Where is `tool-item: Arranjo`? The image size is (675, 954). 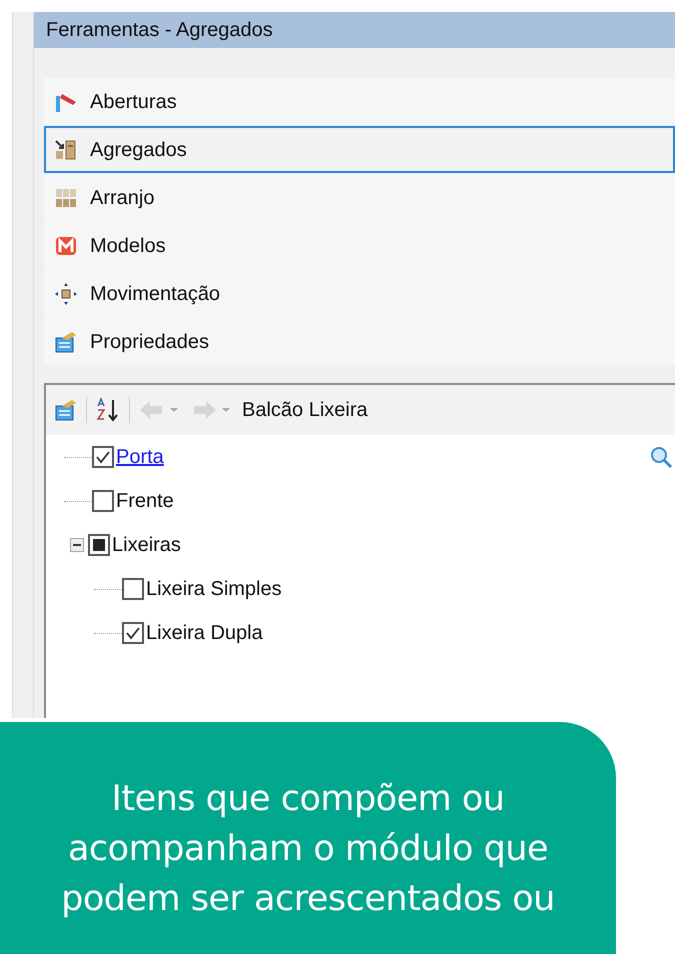
tool-item: Arranjo is located at coordinates (359, 197).